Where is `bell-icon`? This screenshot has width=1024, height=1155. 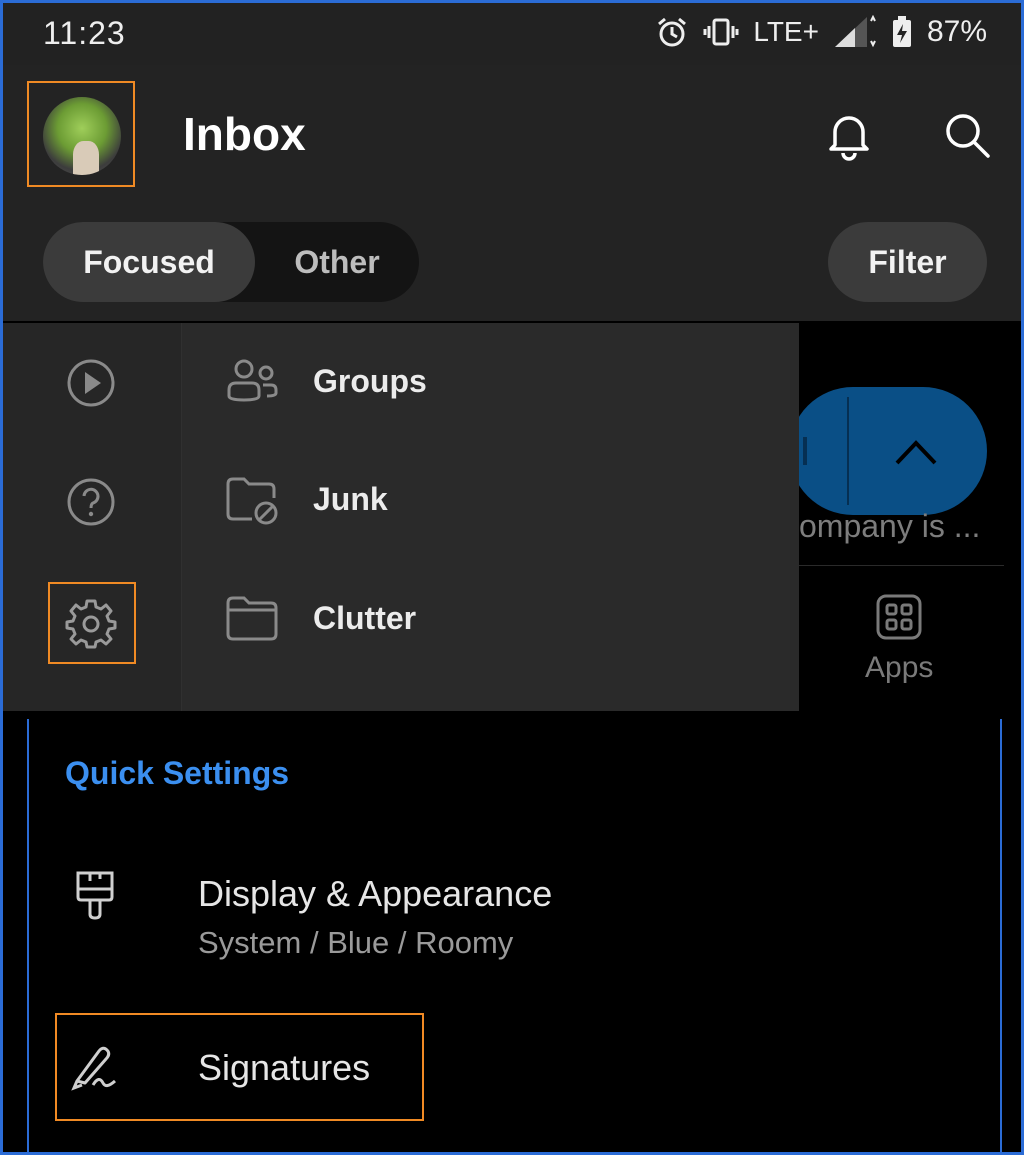
bell-icon is located at coordinates (849, 135).